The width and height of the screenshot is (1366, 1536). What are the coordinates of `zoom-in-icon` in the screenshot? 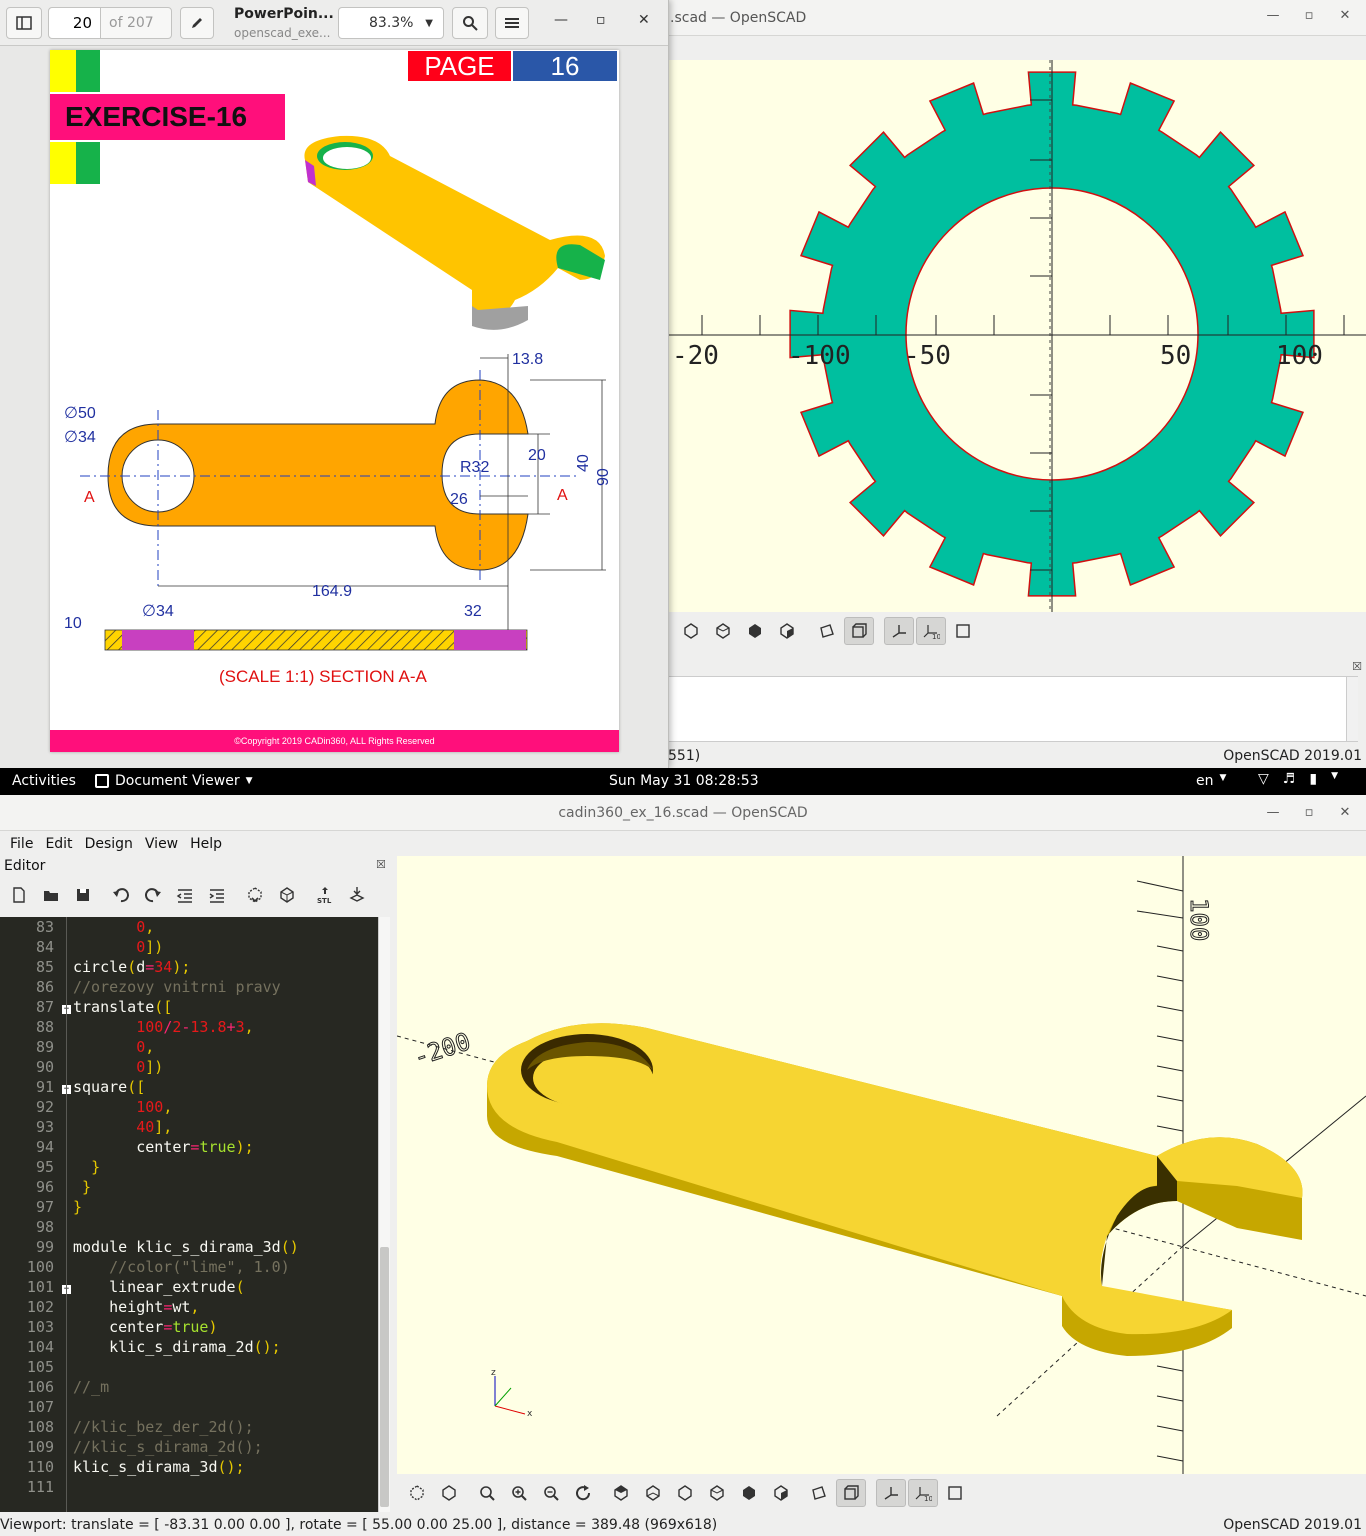 It's located at (519, 1493).